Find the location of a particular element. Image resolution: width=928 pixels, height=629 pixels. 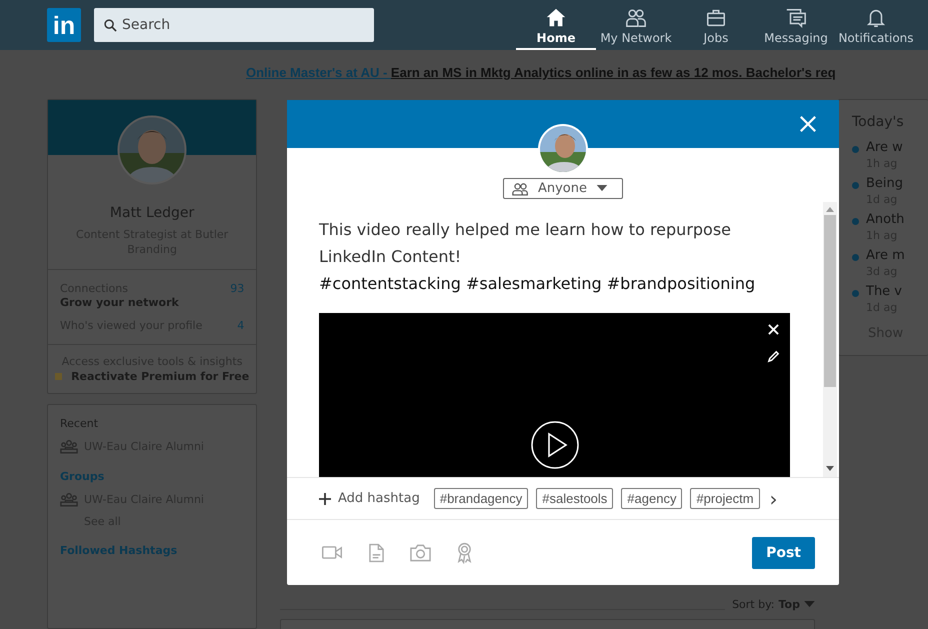

hashtag-chip: #salestools is located at coordinates (575, 498).